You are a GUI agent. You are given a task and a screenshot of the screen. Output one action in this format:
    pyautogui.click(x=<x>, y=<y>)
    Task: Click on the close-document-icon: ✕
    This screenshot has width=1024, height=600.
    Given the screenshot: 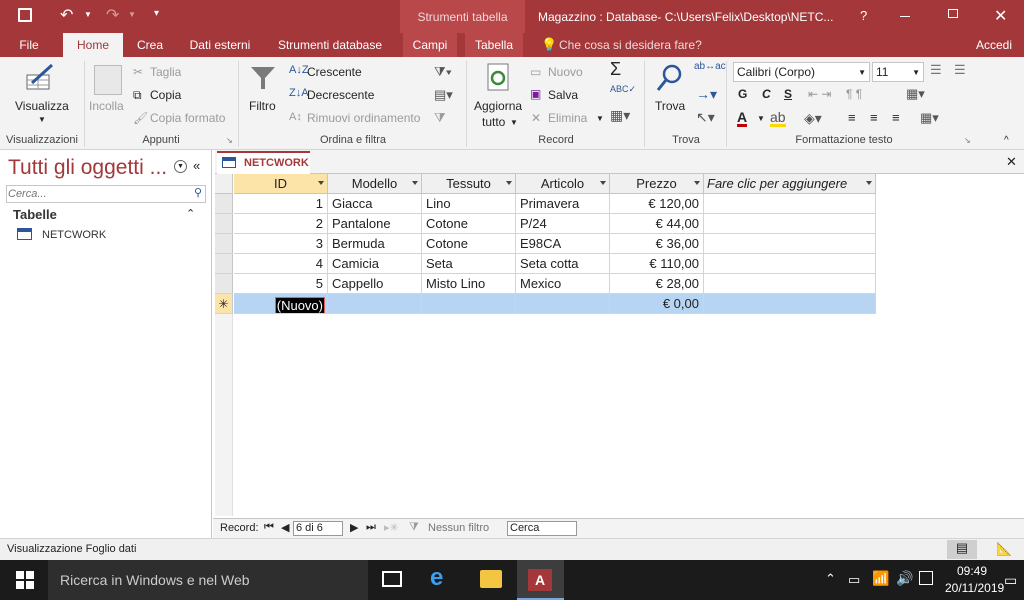 What is the action you would take?
    pyautogui.click(x=1011, y=162)
    